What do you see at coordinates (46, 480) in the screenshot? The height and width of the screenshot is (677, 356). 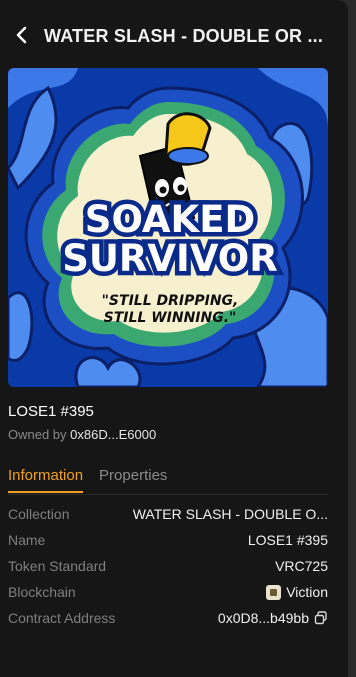 I see `tab-information: Information` at bounding box center [46, 480].